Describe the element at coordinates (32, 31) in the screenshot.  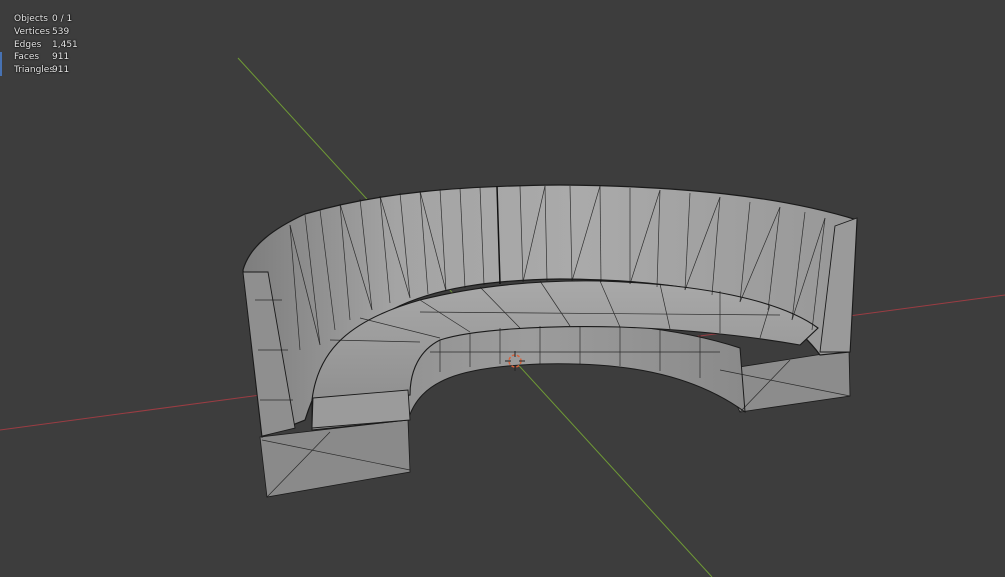
I see `stat-label: Vertices` at that location.